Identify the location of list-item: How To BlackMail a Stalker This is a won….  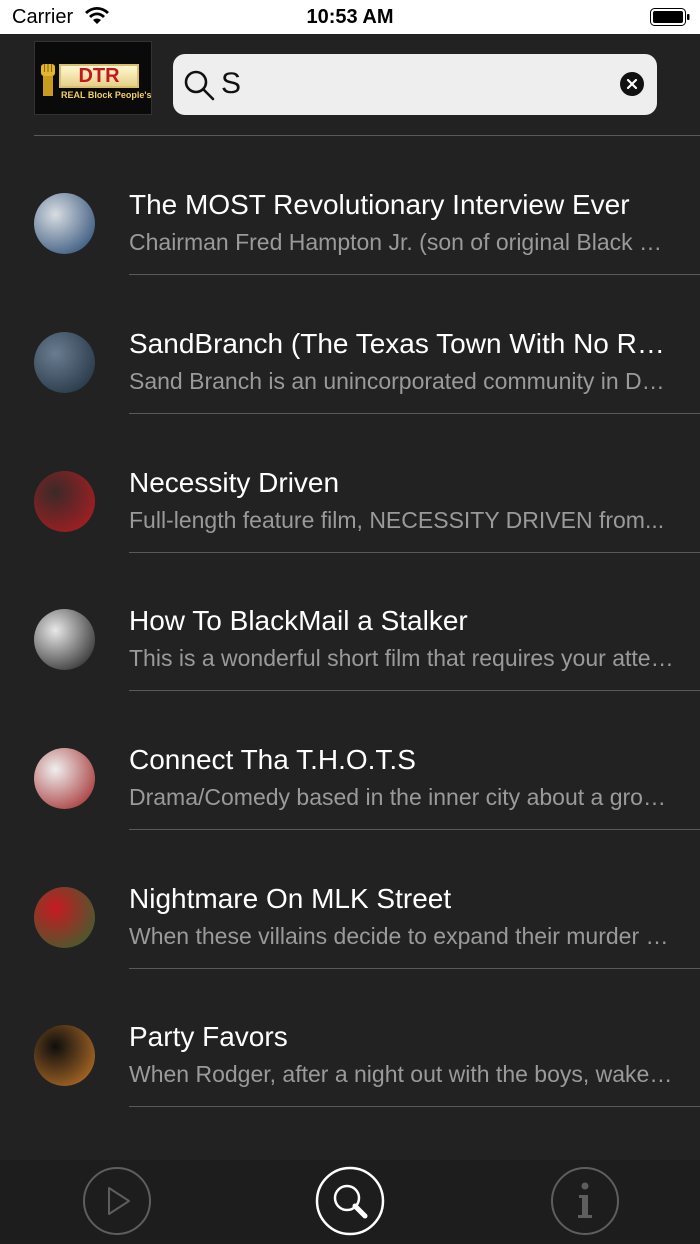
(350, 621).